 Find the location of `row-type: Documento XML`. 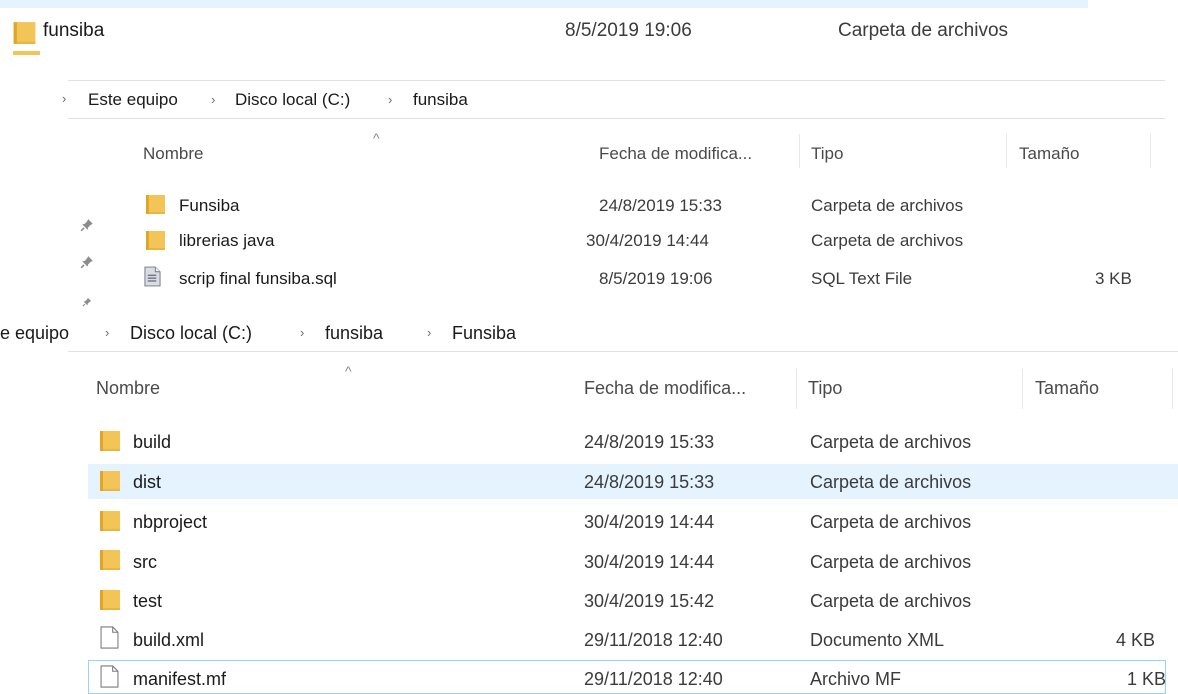

row-type: Documento XML is located at coordinates (877, 640).